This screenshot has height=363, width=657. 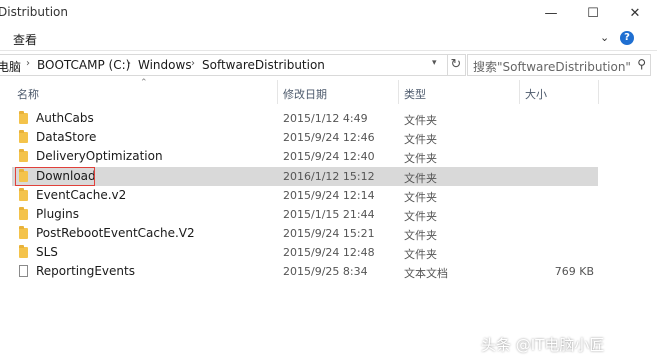 I want to click on file-row: DeliveryOptimization 2015/9/24 12:40 文件夹, so click(x=305, y=156).